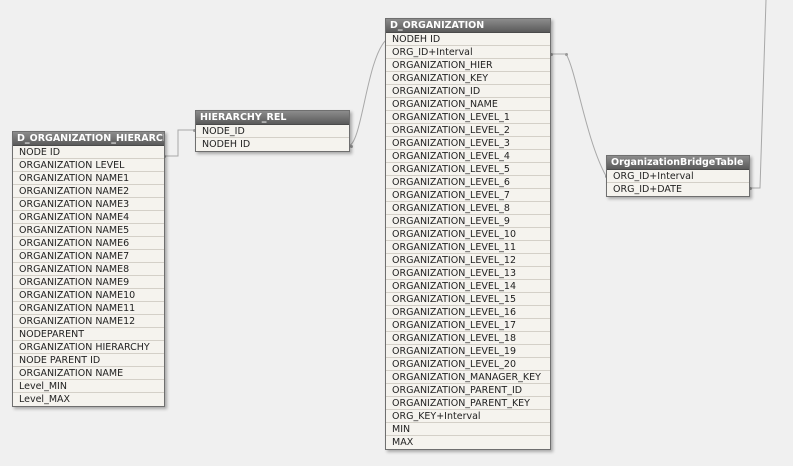  What do you see at coordinates (88, 165) in the screenshot?
I see `table-field: ORGANIZATION LEVEL` at bounding box center [88, 165].